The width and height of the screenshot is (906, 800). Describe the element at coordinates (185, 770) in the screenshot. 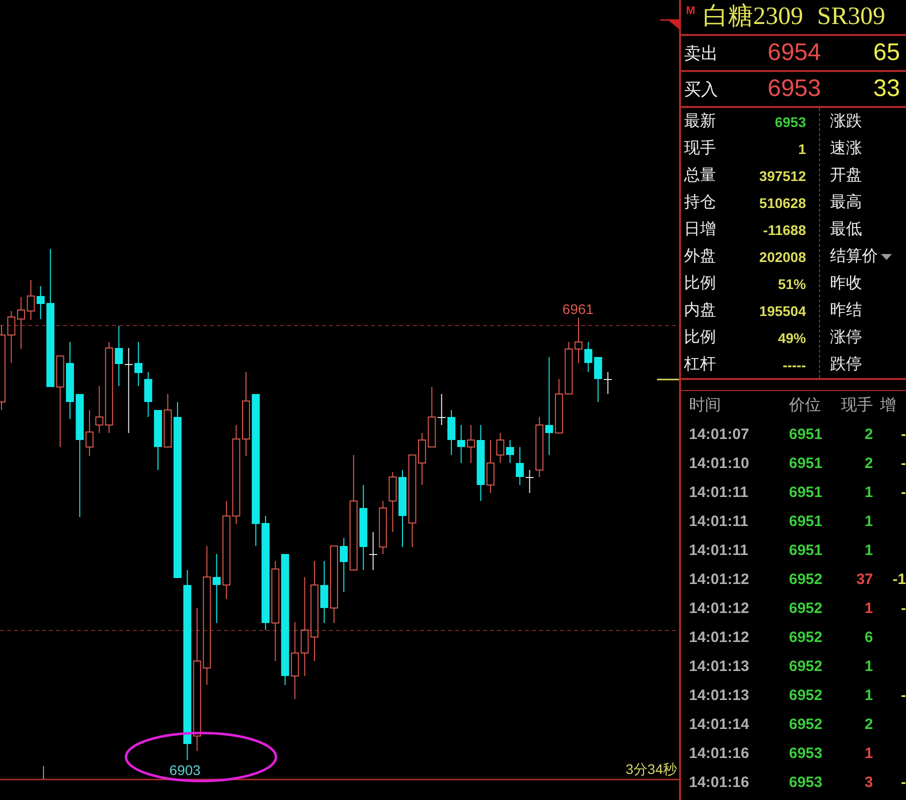

I see `low-price-label: 6903` at that location.